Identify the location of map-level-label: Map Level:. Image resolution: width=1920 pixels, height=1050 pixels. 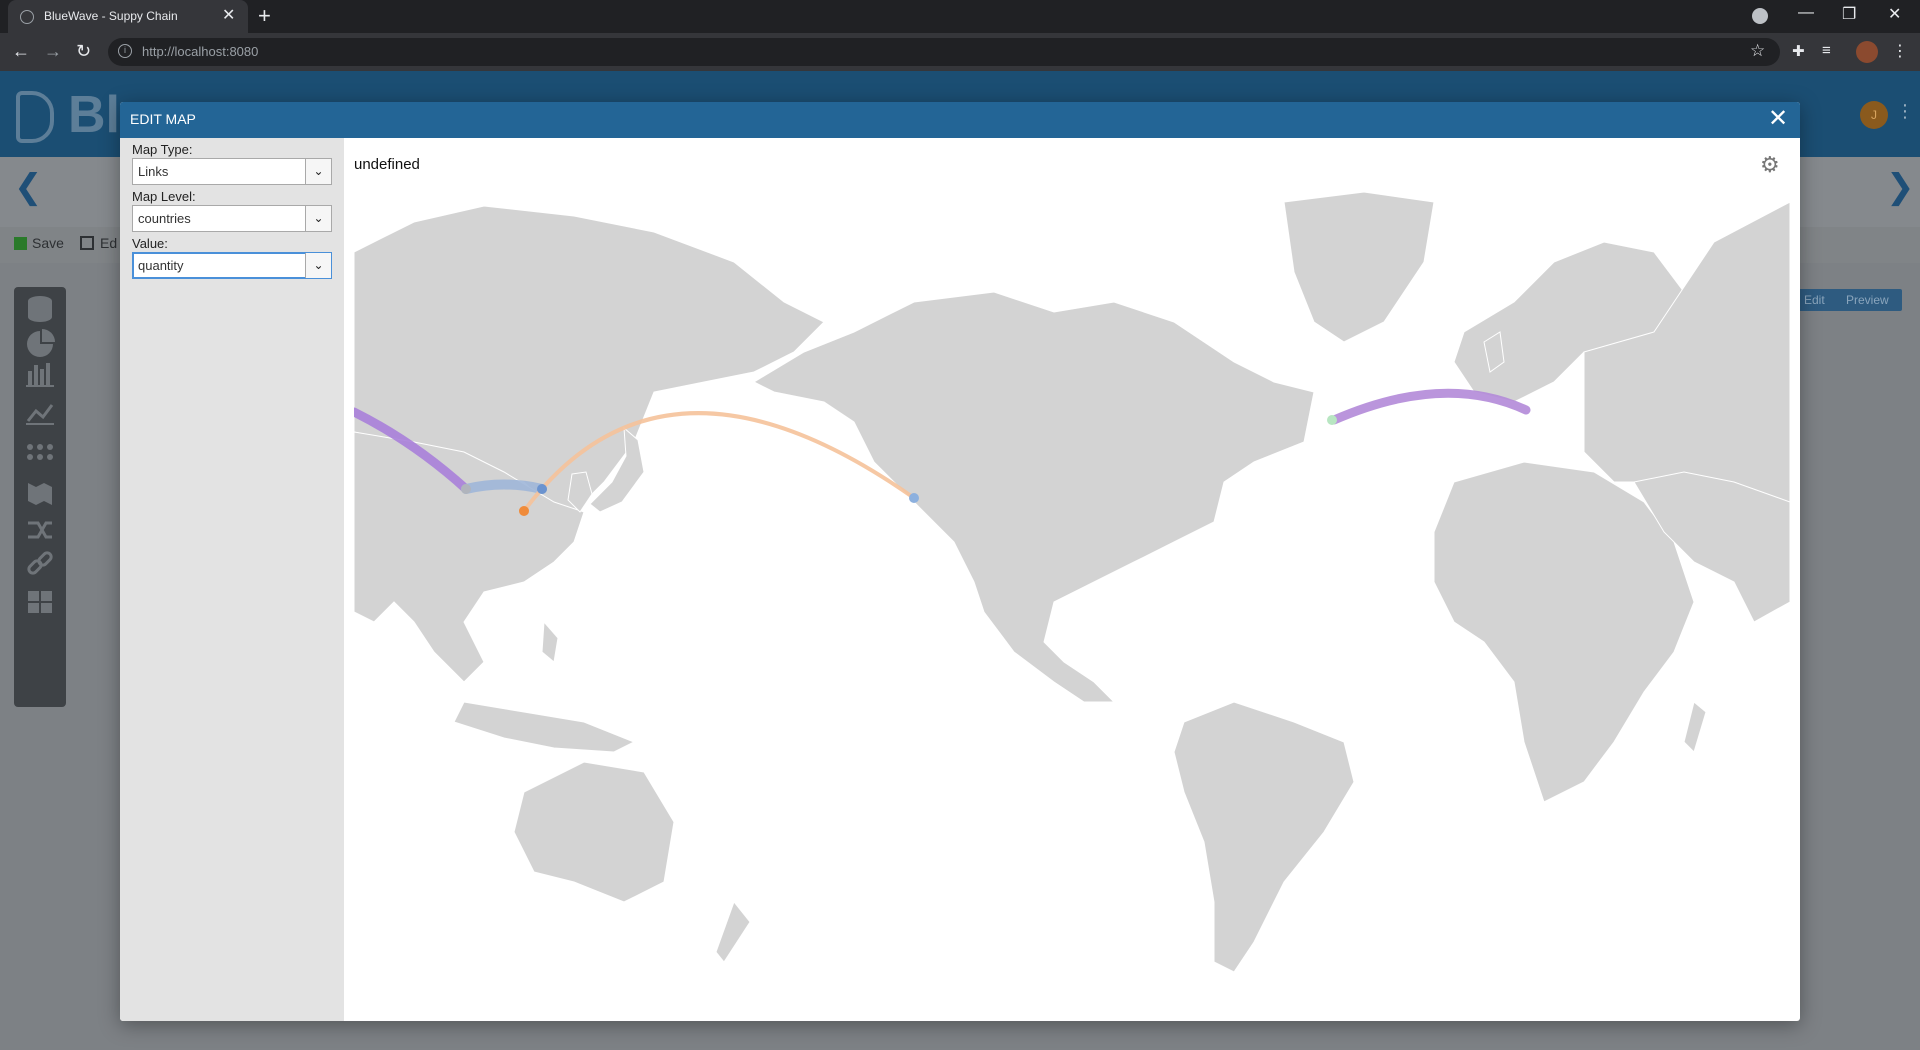
(164, 196).